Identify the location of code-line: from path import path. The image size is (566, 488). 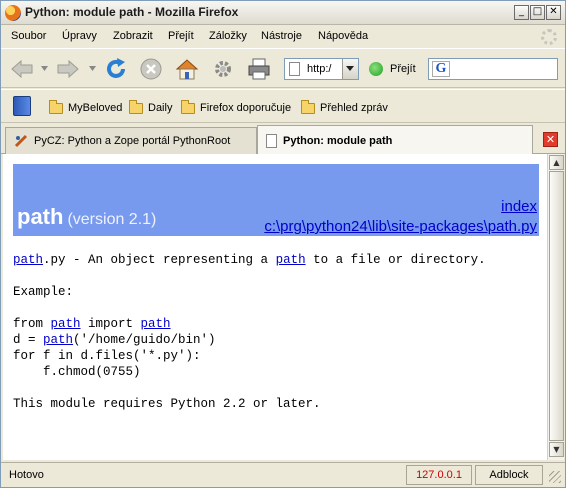
(249, 324).